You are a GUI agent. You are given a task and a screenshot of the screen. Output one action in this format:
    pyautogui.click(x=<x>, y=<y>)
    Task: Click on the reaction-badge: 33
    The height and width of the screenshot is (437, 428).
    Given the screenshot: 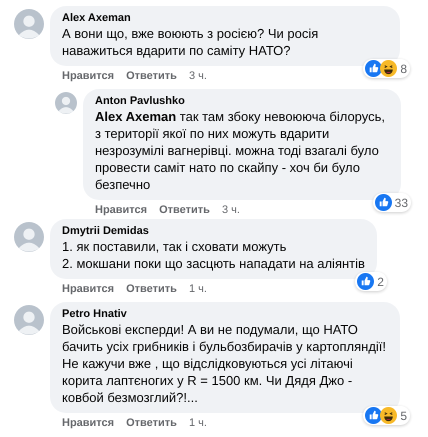 What is the action you would take?
    pyautogui.click(x=391, y=202)
    